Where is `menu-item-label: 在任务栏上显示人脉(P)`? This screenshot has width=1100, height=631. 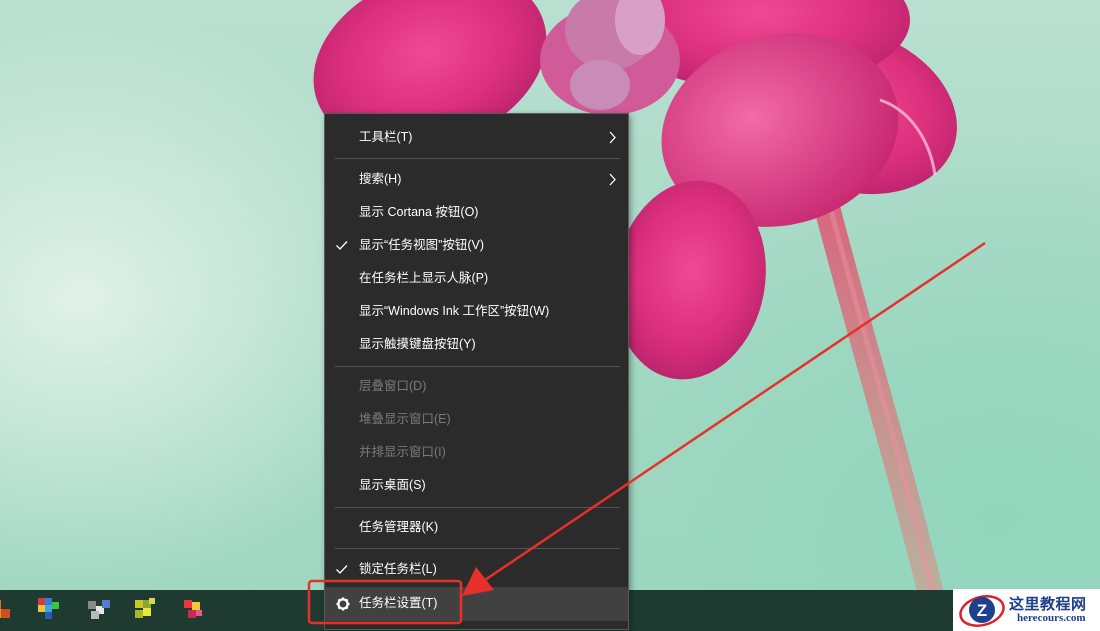 menu-item-label: 在任务栏上显示人脉(P) is located at coordinates (424, 278).